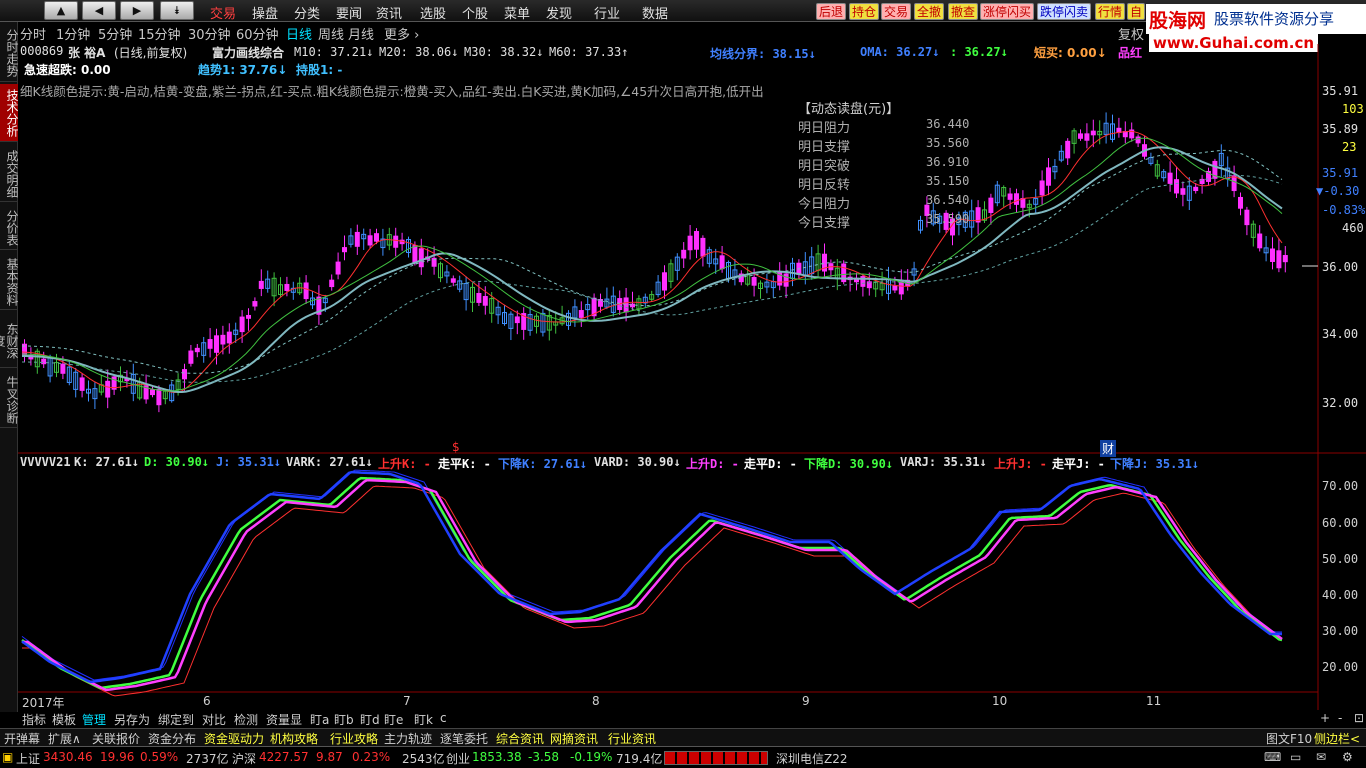 The width and height of the screenshot is (1366, 768). Describe the element at coordinates (497, 757) in the screenshot. I see `cy-value: 1853.38` at that location.